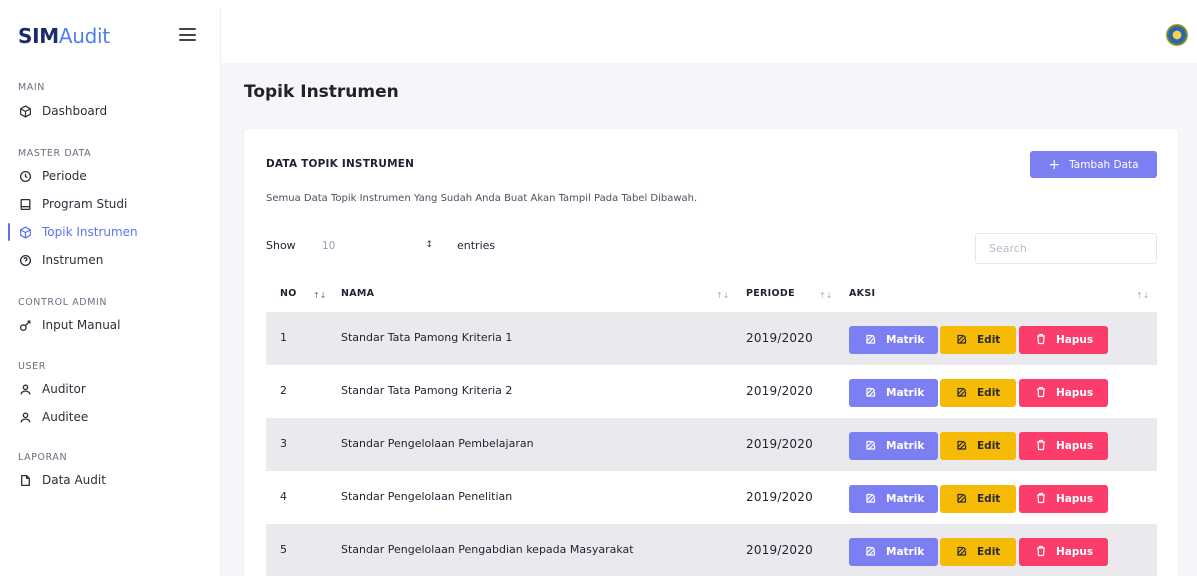 The image size is (1197, 576). What do you see at coordinates (64, 176) in the screenshot?
I see `sidebar-item-label: Periode` at bounding box center [64, 176].